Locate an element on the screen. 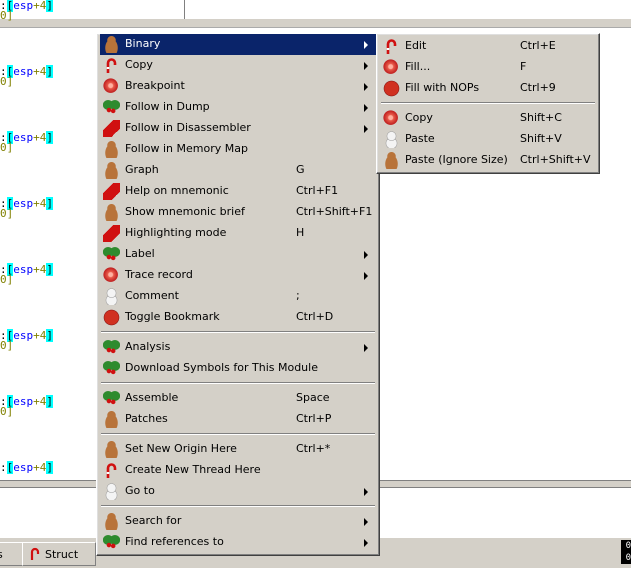 This screenshot has width=631, height=568. menu-item-label: Follow in Disassembler is located at coordinates (188, 127).